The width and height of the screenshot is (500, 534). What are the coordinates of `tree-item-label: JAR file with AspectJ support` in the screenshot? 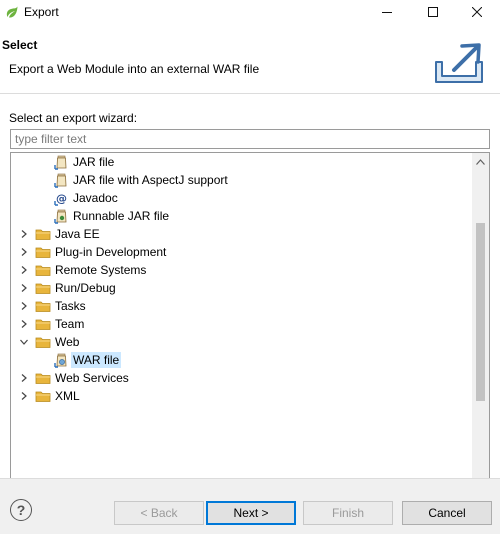 It's located at (150, 180).